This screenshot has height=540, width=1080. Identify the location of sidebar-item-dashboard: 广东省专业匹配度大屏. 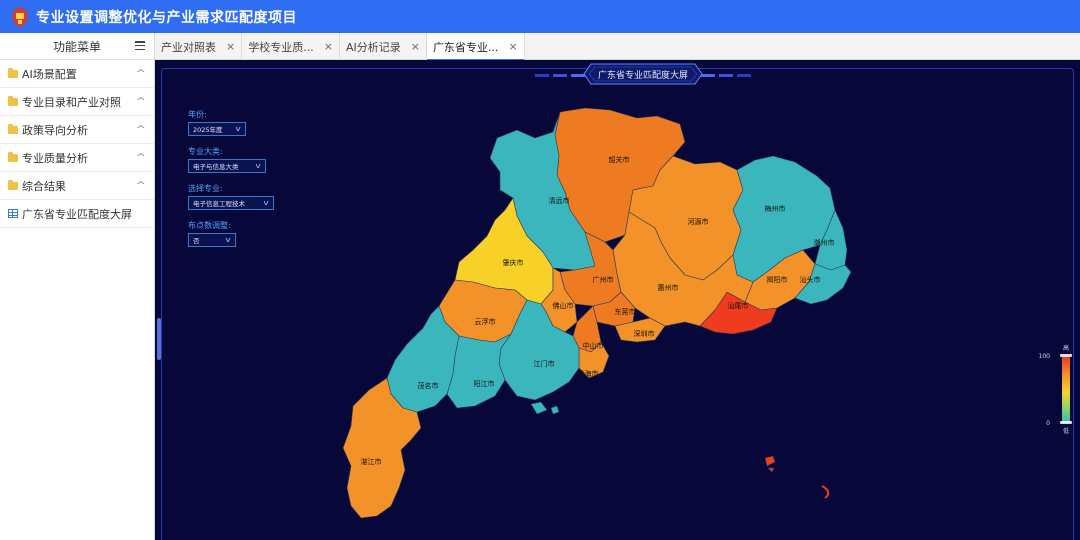
(77, 214).